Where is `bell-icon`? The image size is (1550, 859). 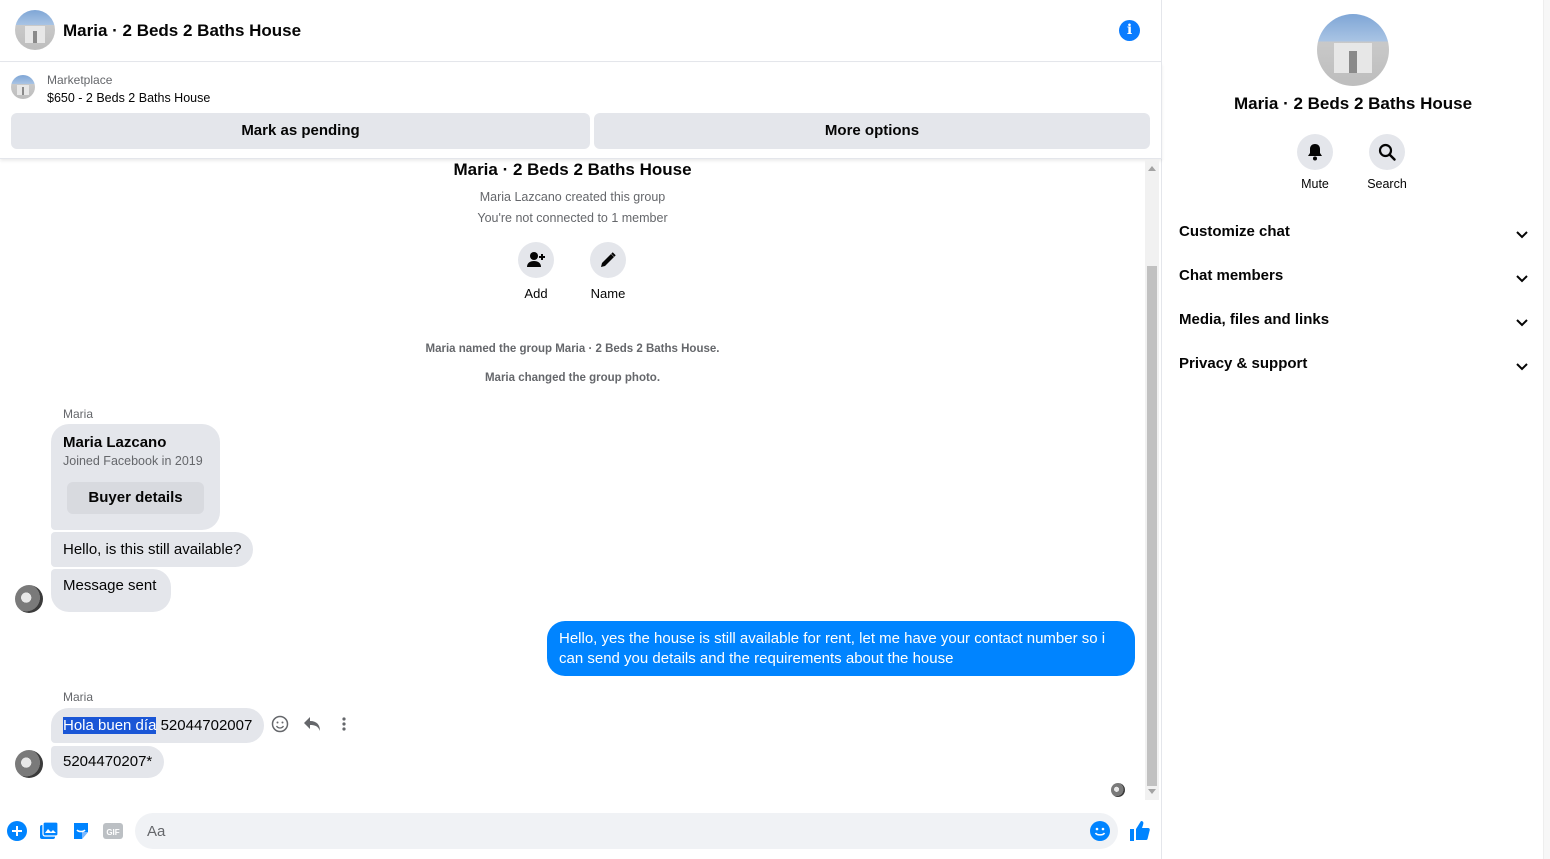
bell-icon is located at coordinates (1315, 152).